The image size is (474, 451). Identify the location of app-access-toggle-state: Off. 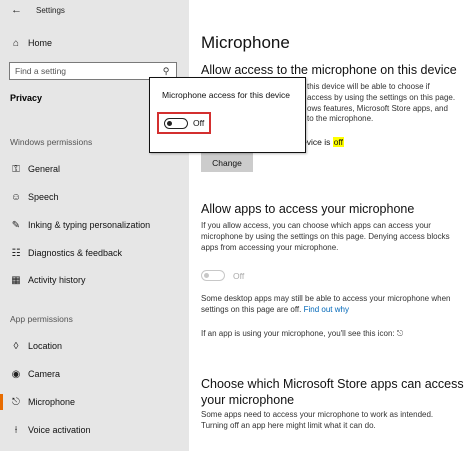
(239, 276).